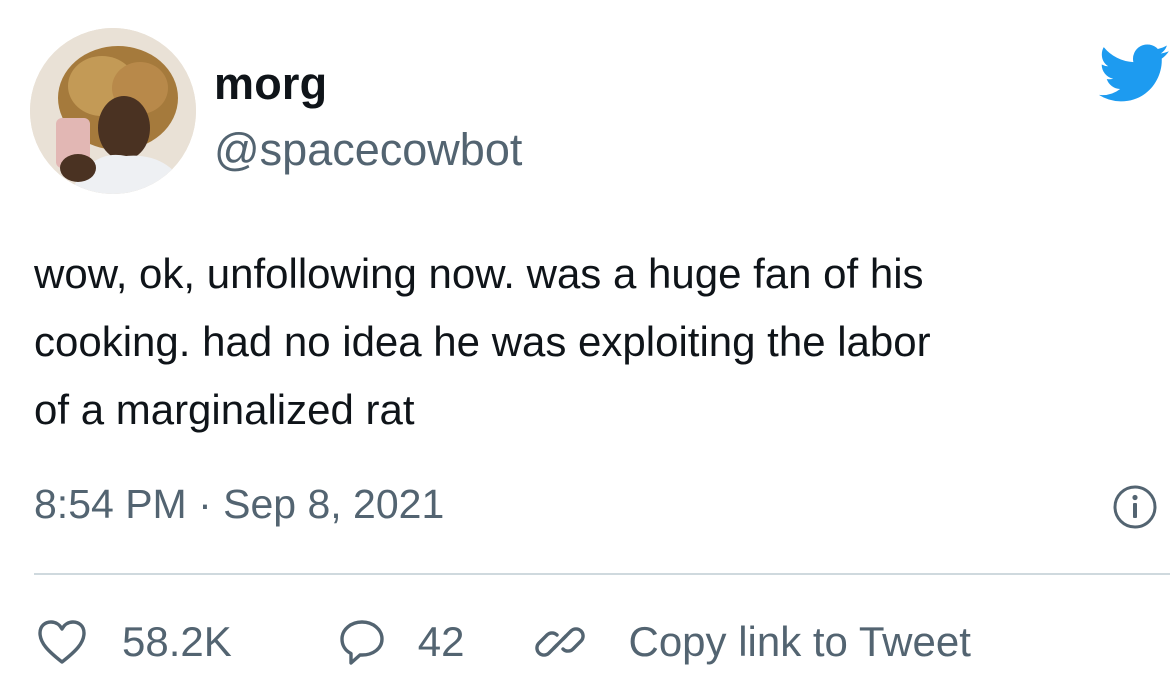 Image resolution: width=1170 pixels, height=697 pixels. Describe the element at coordinates (799, 642) in the screenshot. I see `copy-link-label: Copy link to Tweet` at that location.